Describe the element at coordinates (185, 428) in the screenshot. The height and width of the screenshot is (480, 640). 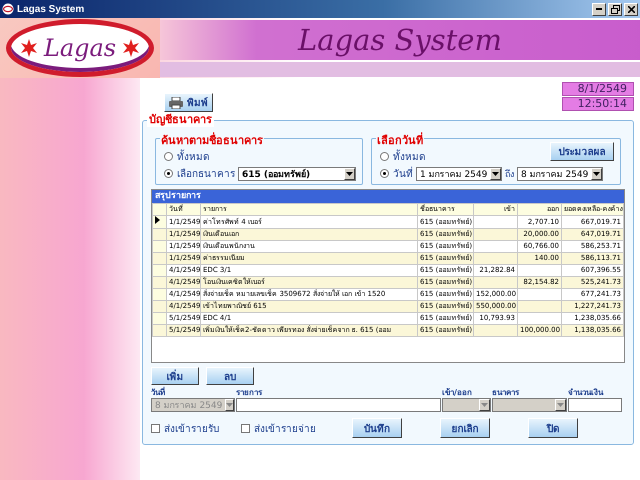
I see `checkbox-option: ส่งเข้ารายรับ` at that location.